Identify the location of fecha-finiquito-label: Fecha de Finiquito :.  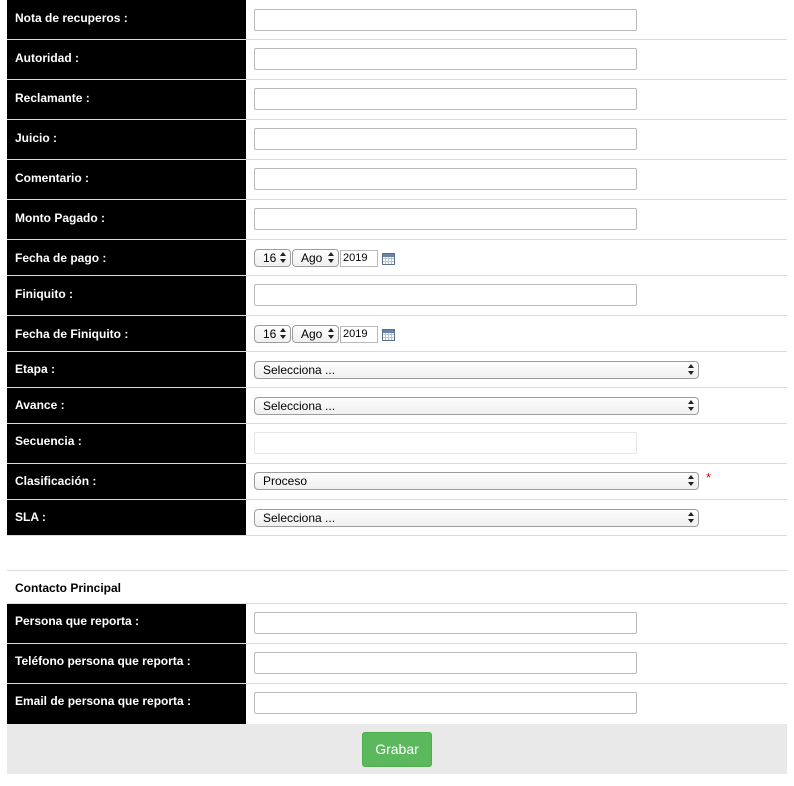
(72, 334).